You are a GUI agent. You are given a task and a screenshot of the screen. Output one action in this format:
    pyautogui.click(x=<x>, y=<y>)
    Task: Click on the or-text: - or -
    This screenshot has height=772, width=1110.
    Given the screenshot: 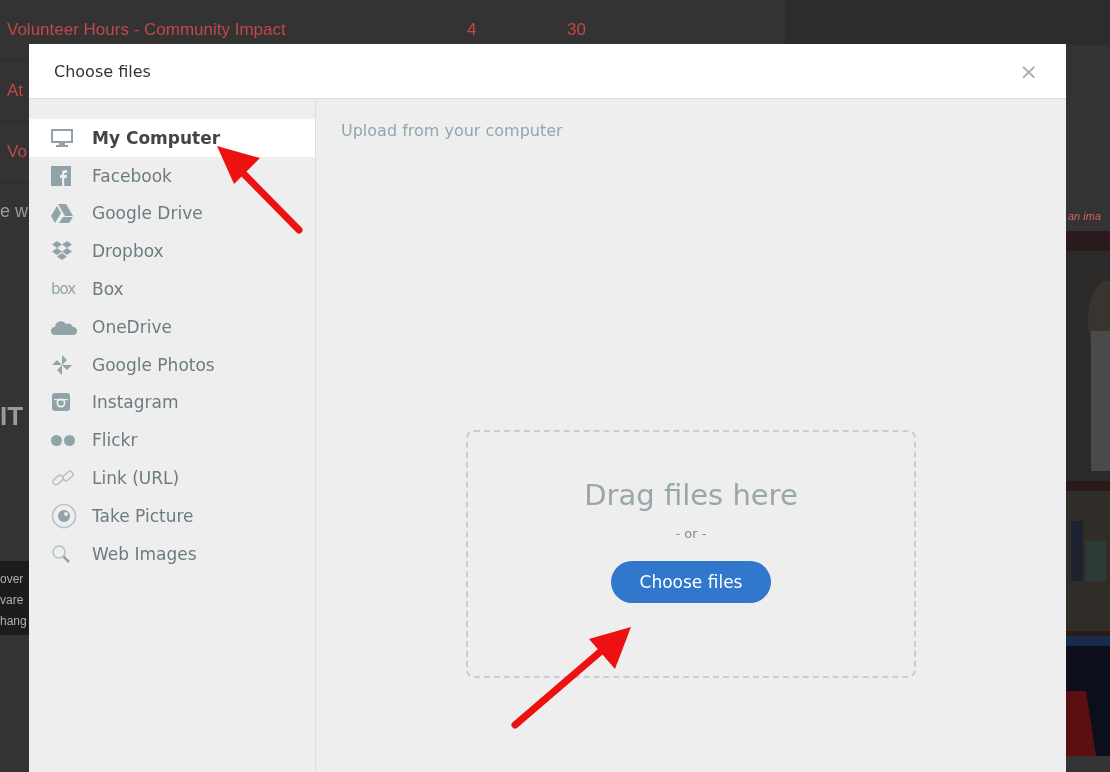 What is the action you would take?
    pyautogui.click(x=691, y=533)
    